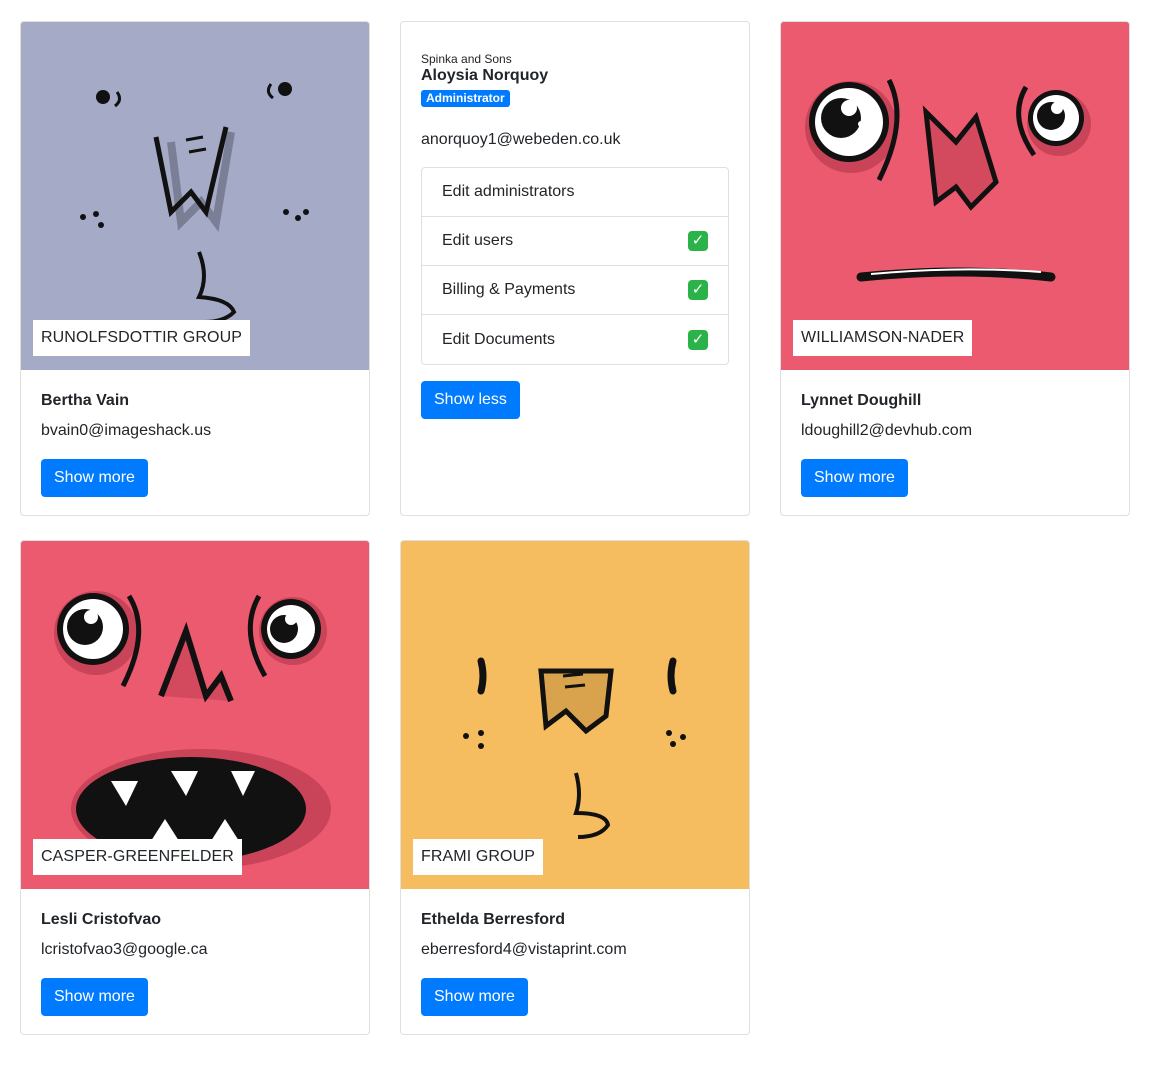 The image size is (1156, 1066). I want to click on user-name: Bertha Vain, so click(85, 400).